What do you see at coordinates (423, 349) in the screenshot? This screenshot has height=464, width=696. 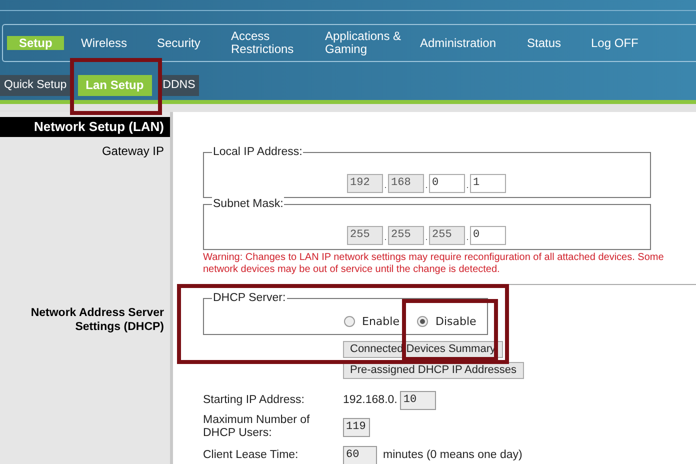 I see `action-button: Connected Devices Summary` at bounding box center [423, 349].